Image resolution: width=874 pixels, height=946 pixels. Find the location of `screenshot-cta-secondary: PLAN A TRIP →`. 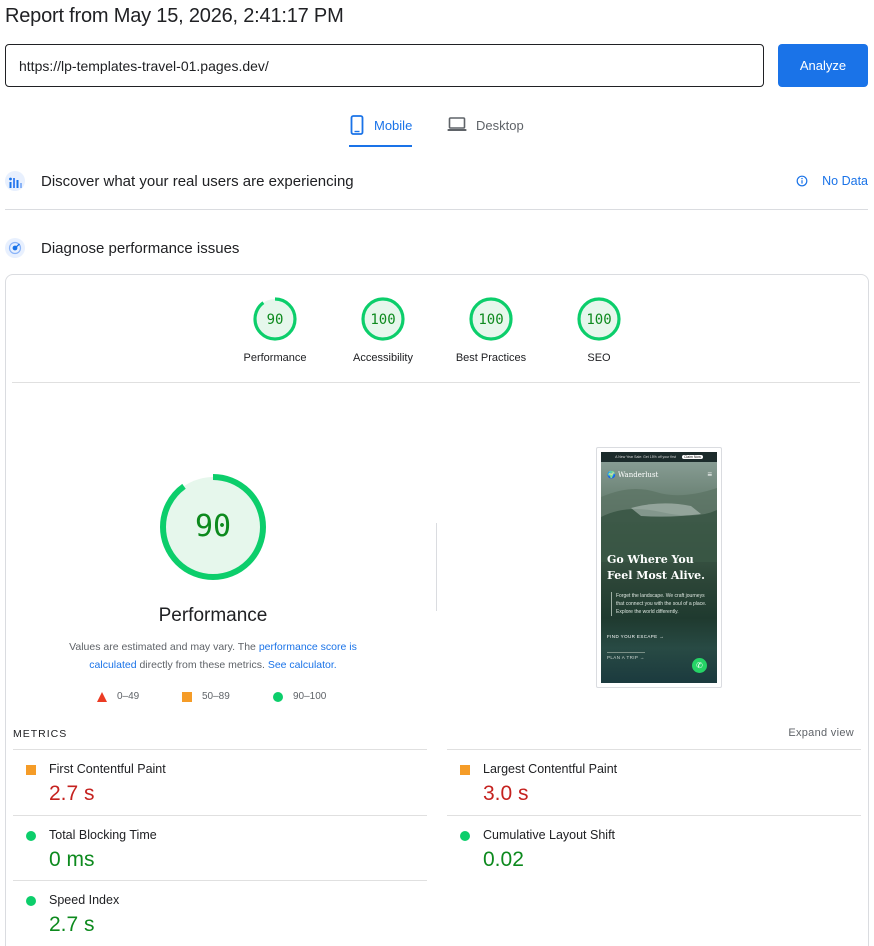

screenshot-cta-secondary: PLAN A TRIP → is located at coordinates (626, 656).